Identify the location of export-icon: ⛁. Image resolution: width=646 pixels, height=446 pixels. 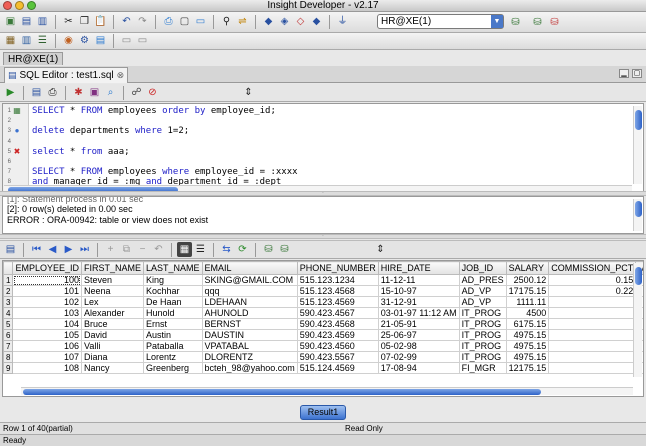
(268, 249).